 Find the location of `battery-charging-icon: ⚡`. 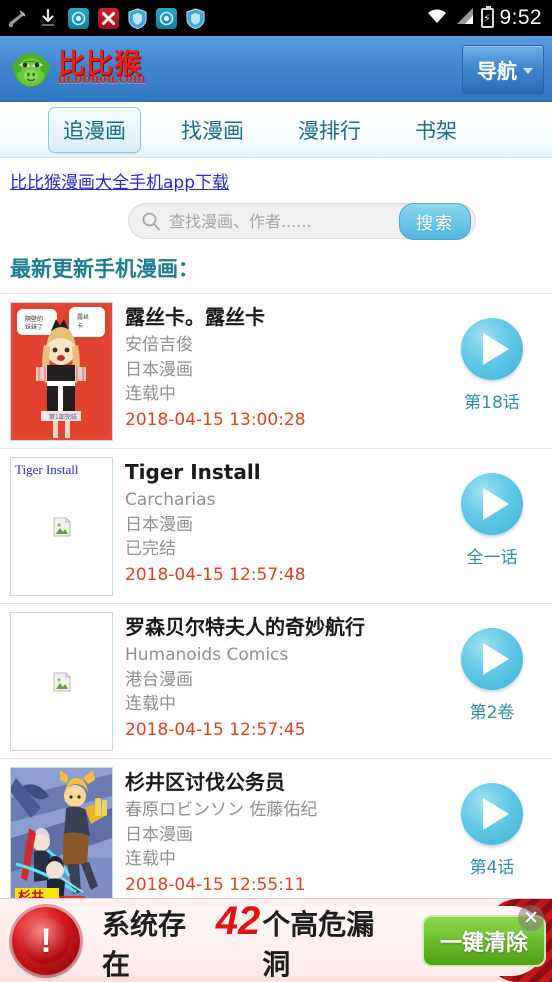

battery-charging-icon: ⚡ is located at coordinates (487, 17).